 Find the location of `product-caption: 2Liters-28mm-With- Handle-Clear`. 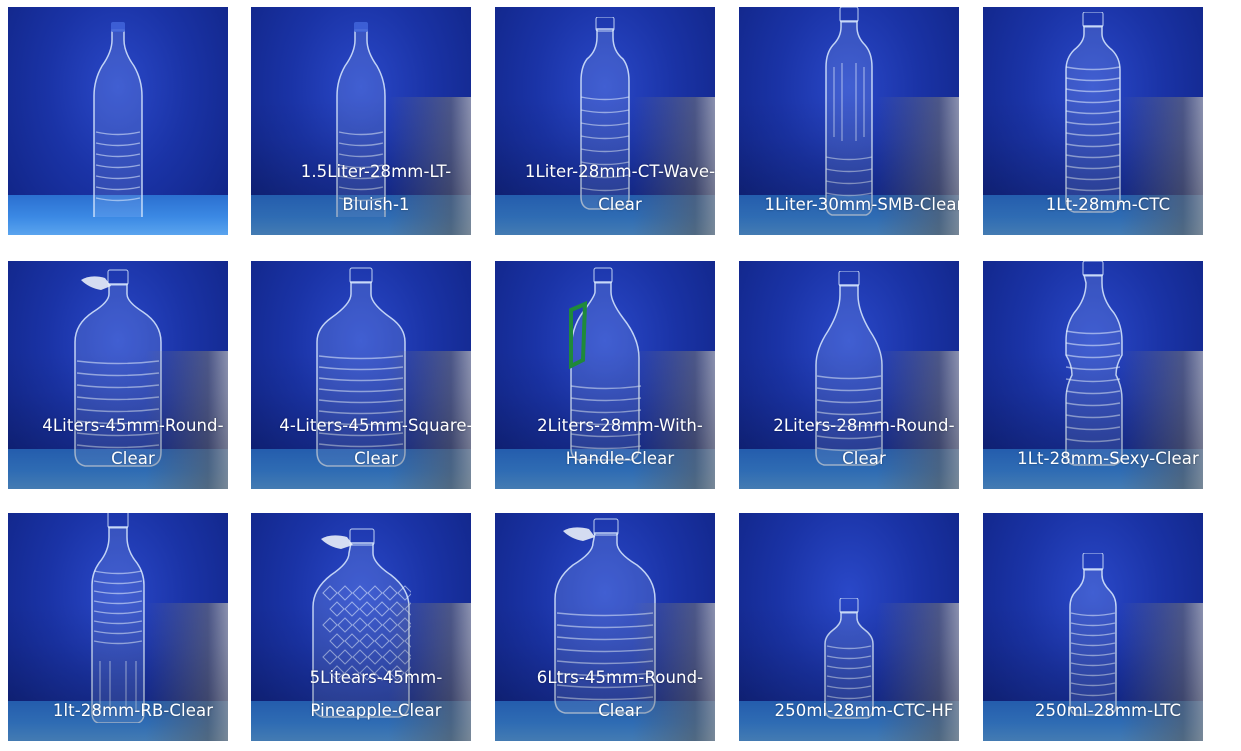

product-caption: 2Liters-28mm-With- Handle-Clear is located at coordinates (605, 442).